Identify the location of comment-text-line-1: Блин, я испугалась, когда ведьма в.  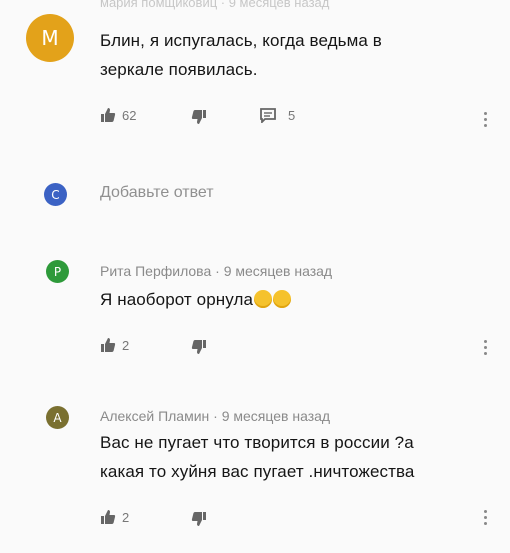
(241, 40).